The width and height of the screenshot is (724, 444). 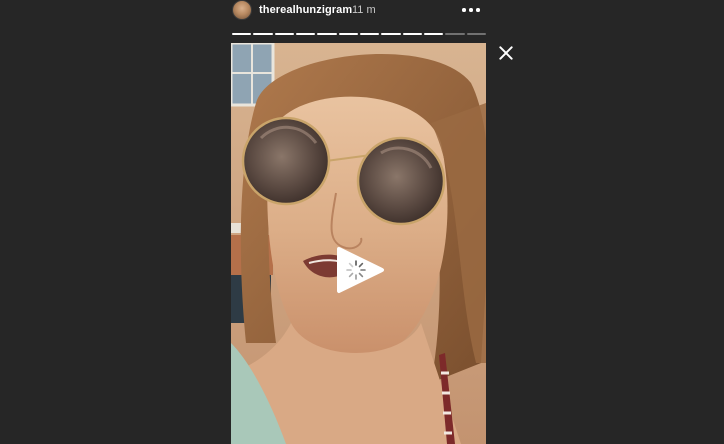 I want to click on time-ago: 11 m, so click(x=364, y=10).